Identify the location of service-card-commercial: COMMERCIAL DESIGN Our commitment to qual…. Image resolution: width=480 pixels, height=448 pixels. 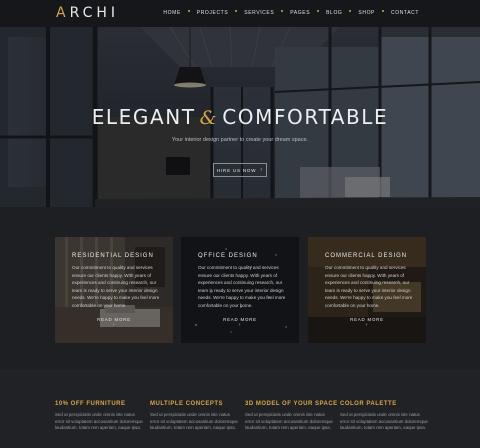
(367, 290).